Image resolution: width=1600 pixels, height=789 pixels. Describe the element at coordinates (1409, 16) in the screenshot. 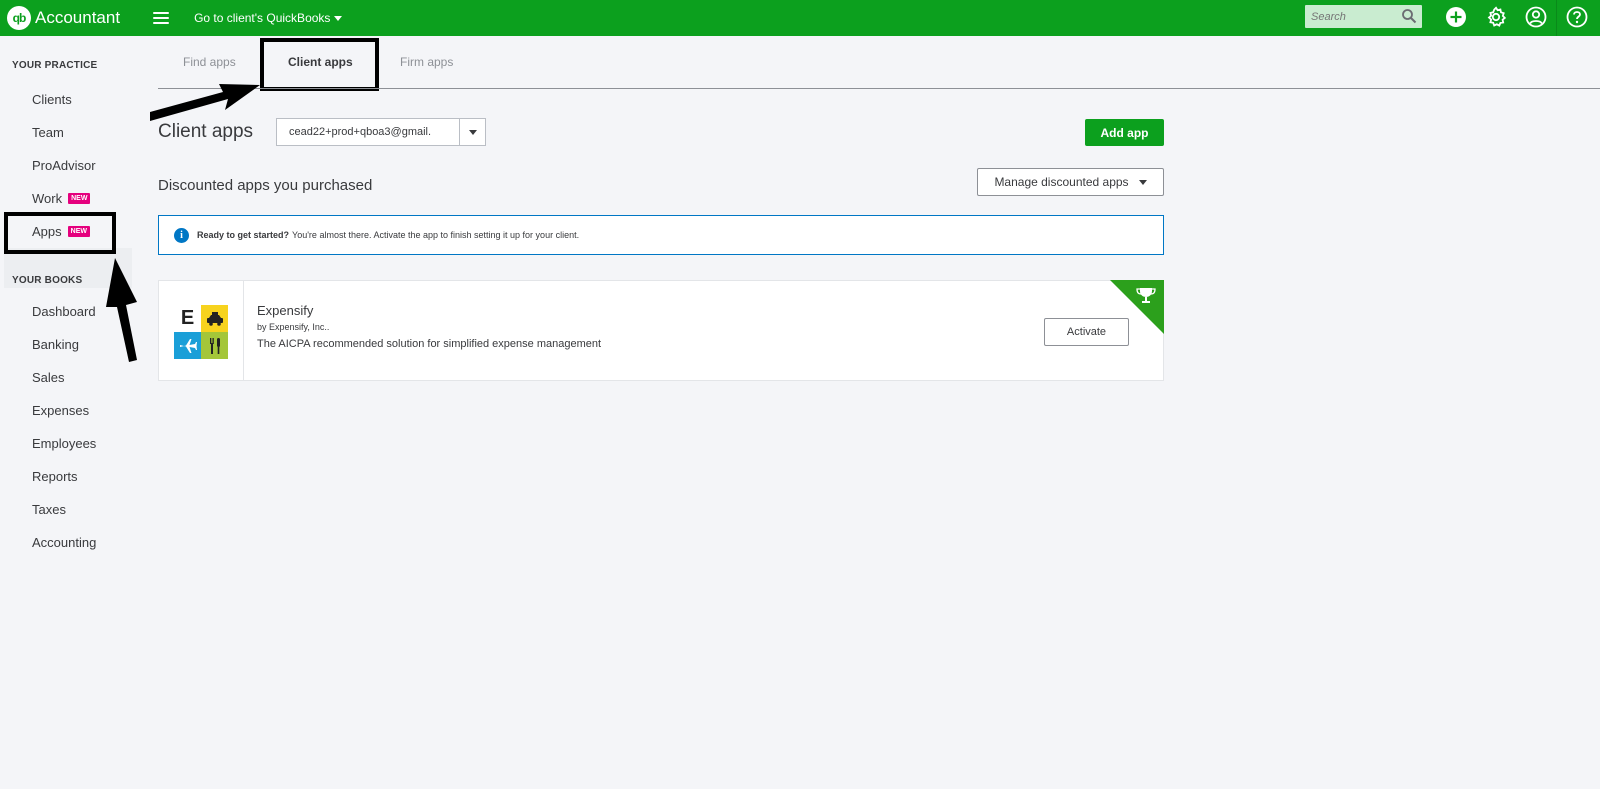

I see `search-icon` at that location.